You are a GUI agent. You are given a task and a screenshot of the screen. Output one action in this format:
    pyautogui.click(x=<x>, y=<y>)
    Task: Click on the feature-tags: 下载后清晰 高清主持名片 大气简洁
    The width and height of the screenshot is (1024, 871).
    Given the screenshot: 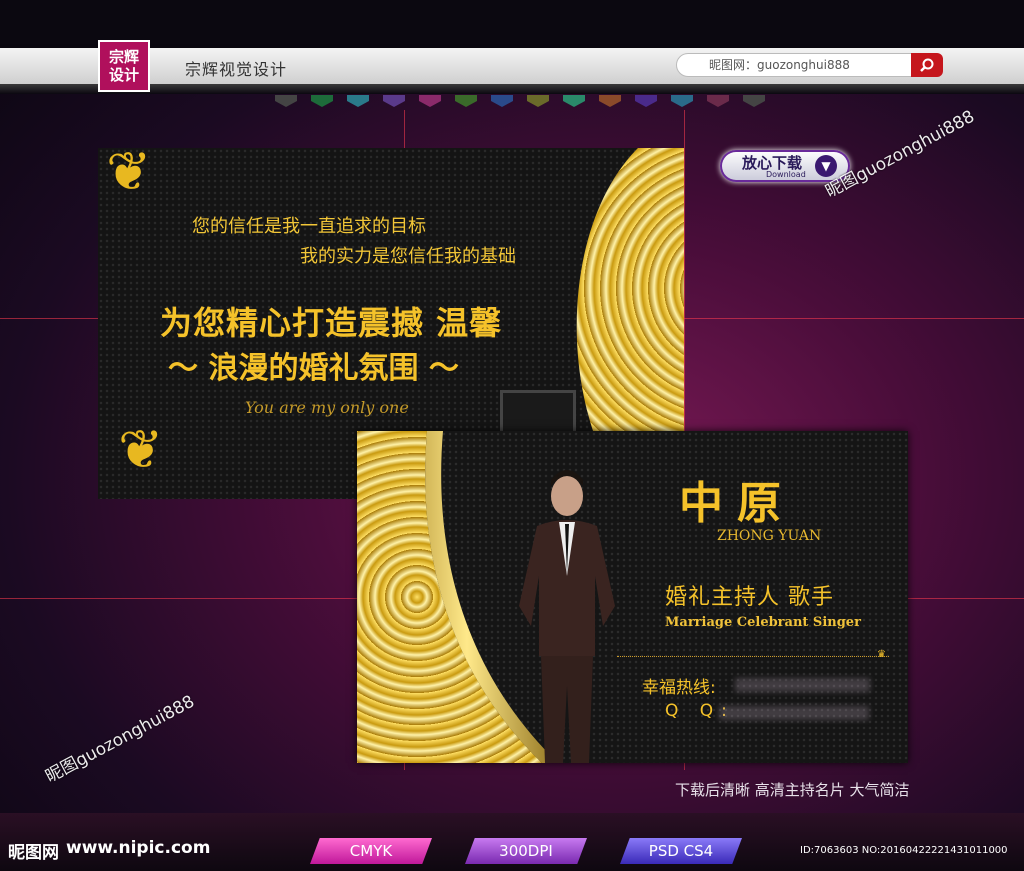 What is the action you would take?
    pyautogui.click(x=792, y=790)
    